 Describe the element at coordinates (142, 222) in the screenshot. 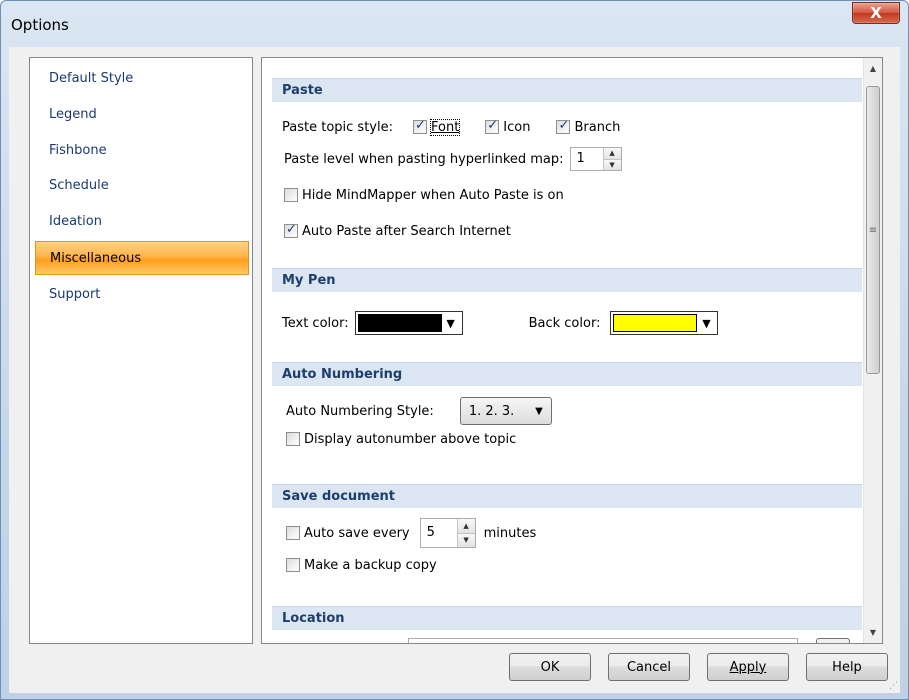

I see `nav-item-ideation: Ideation` at that location.